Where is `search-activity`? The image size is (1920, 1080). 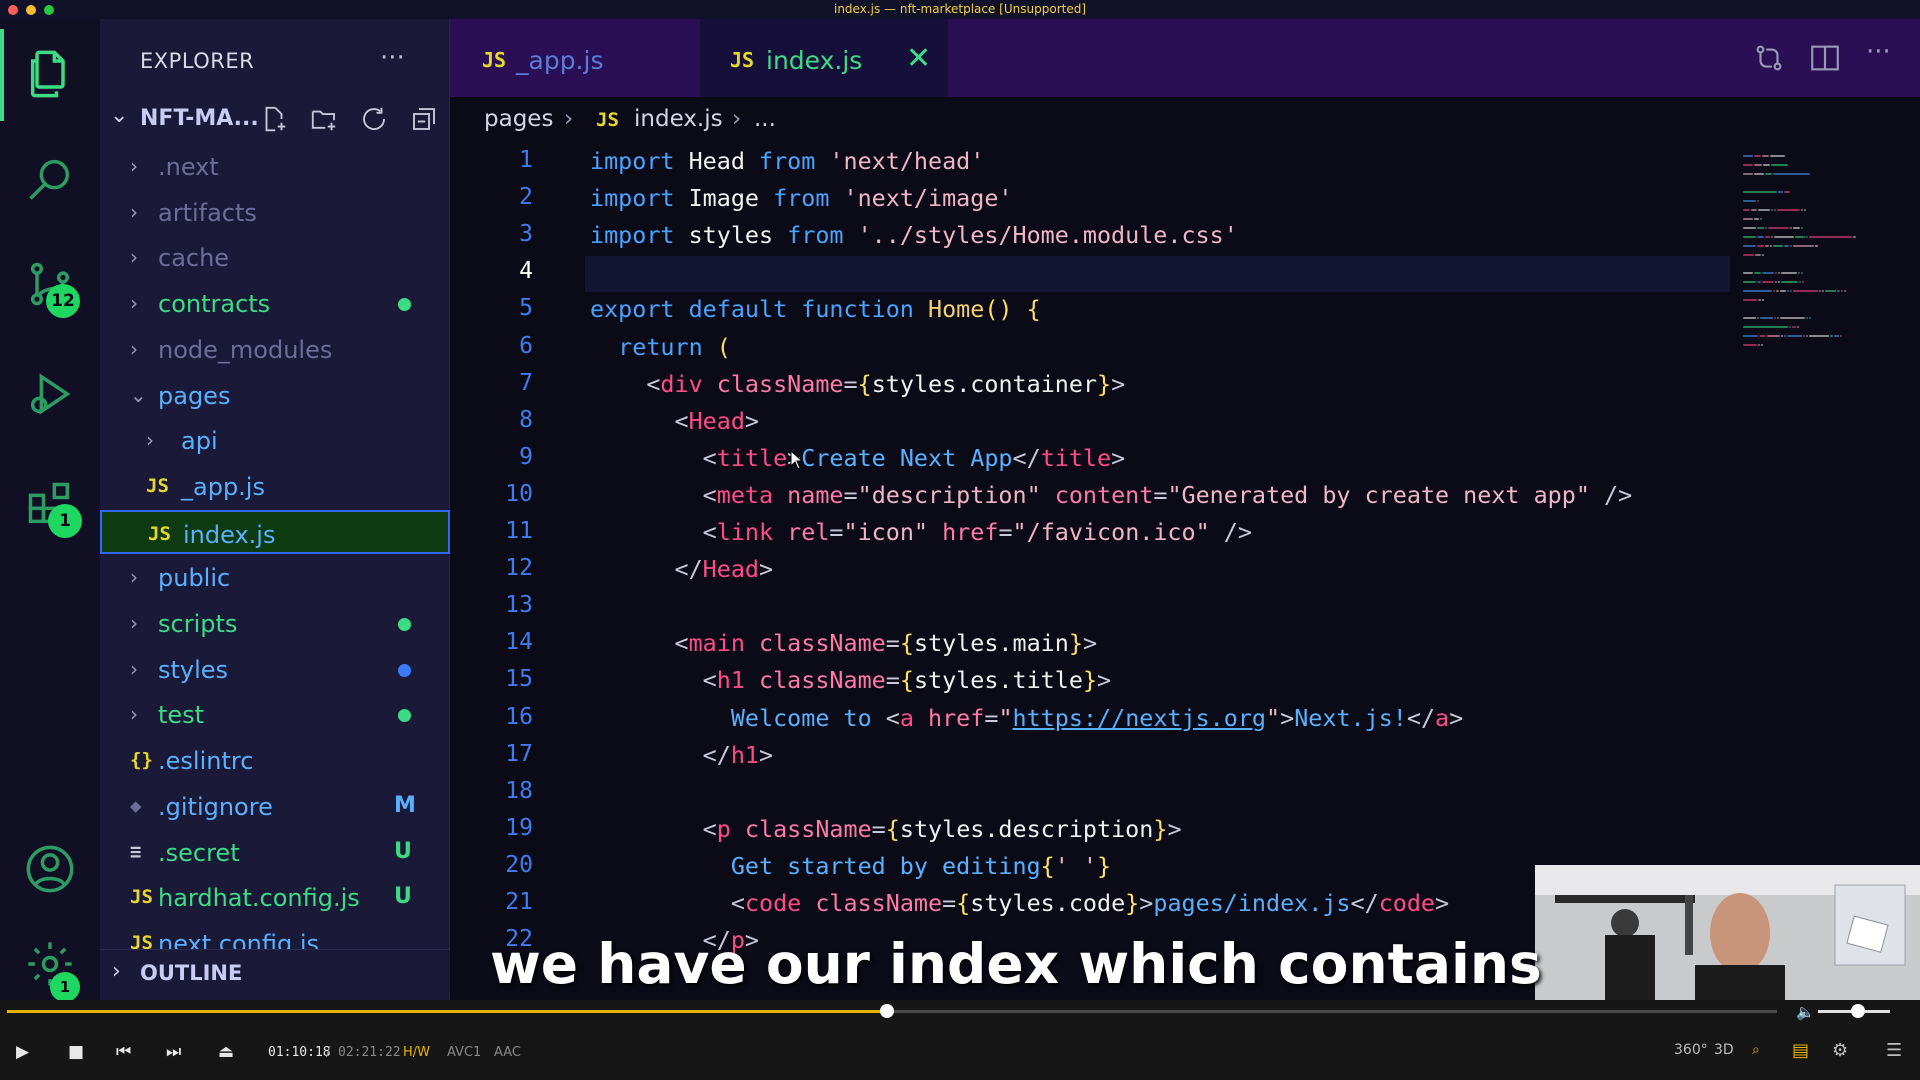
search-activity is located at coordinates (50, 179).